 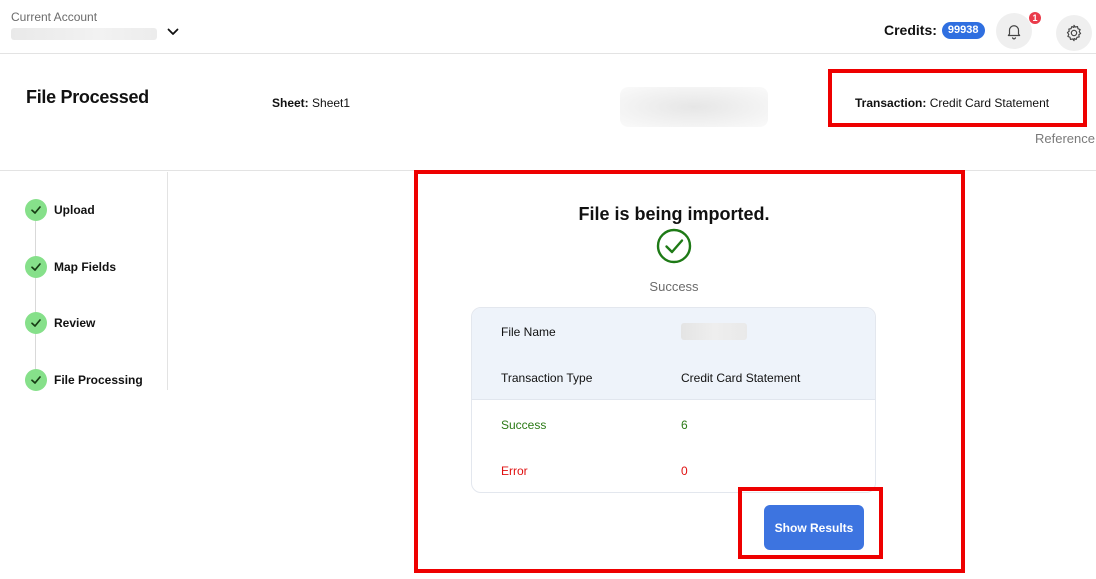 I want to click on success-check-icon, so click(x=674, y=246).